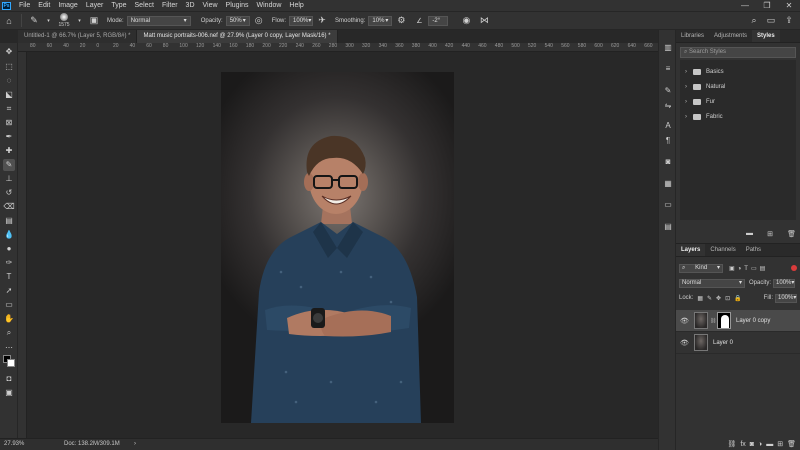 This screenshot has height=450, width=800. What do you see at coordinates (668, 126) in the screenshot?
I see `character-panel-icon: A` at bounding box center [668, 126].